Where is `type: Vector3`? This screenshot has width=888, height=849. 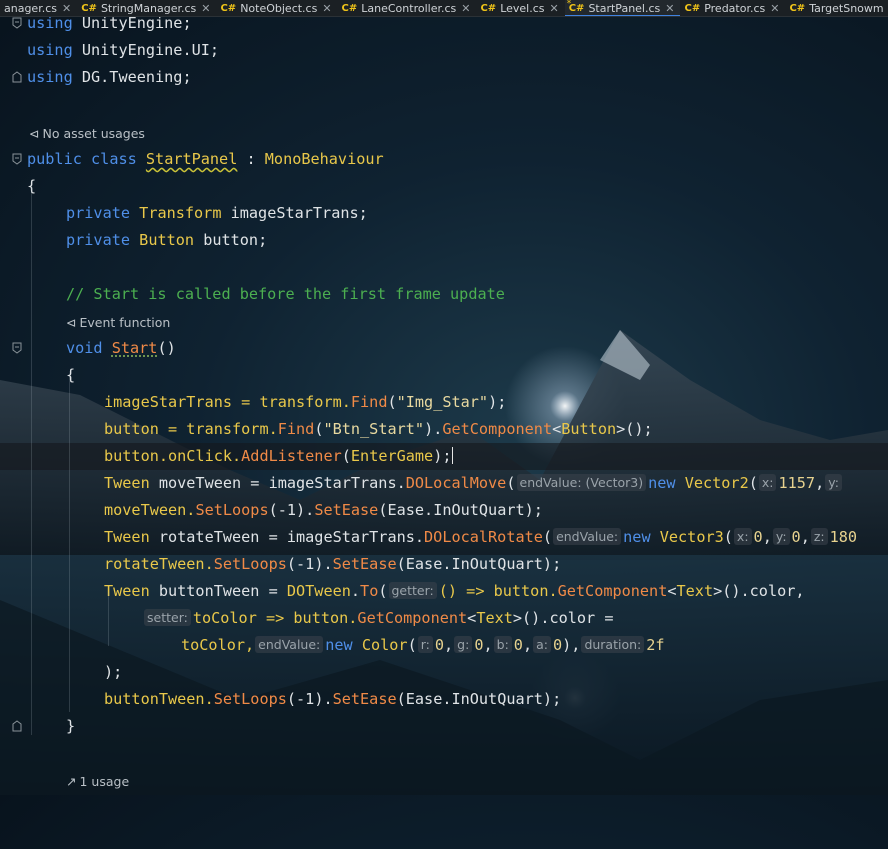
type: Vector3 is located at coordinates (692, 537).